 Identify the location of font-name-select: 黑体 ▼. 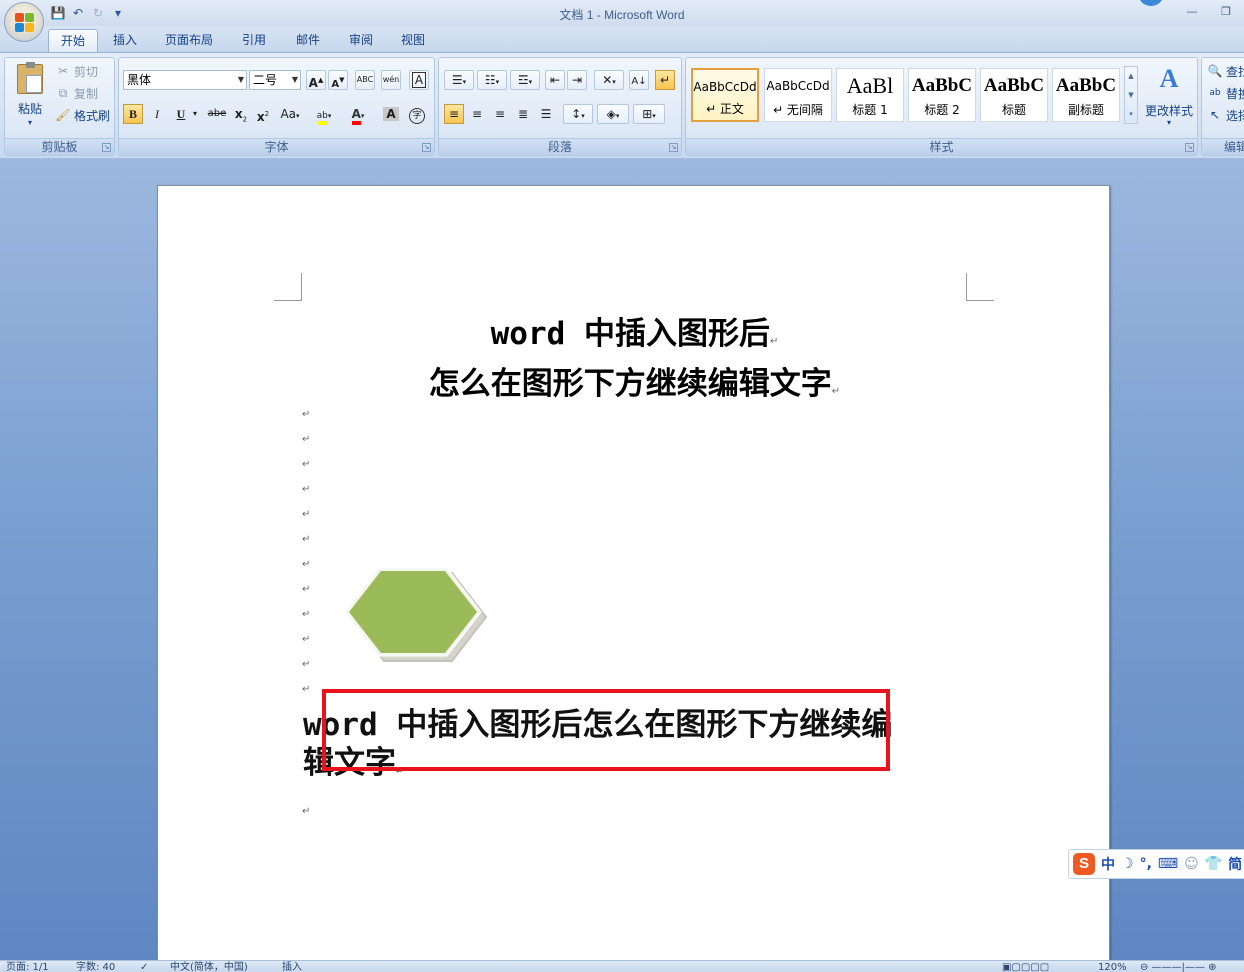
(185, 80).